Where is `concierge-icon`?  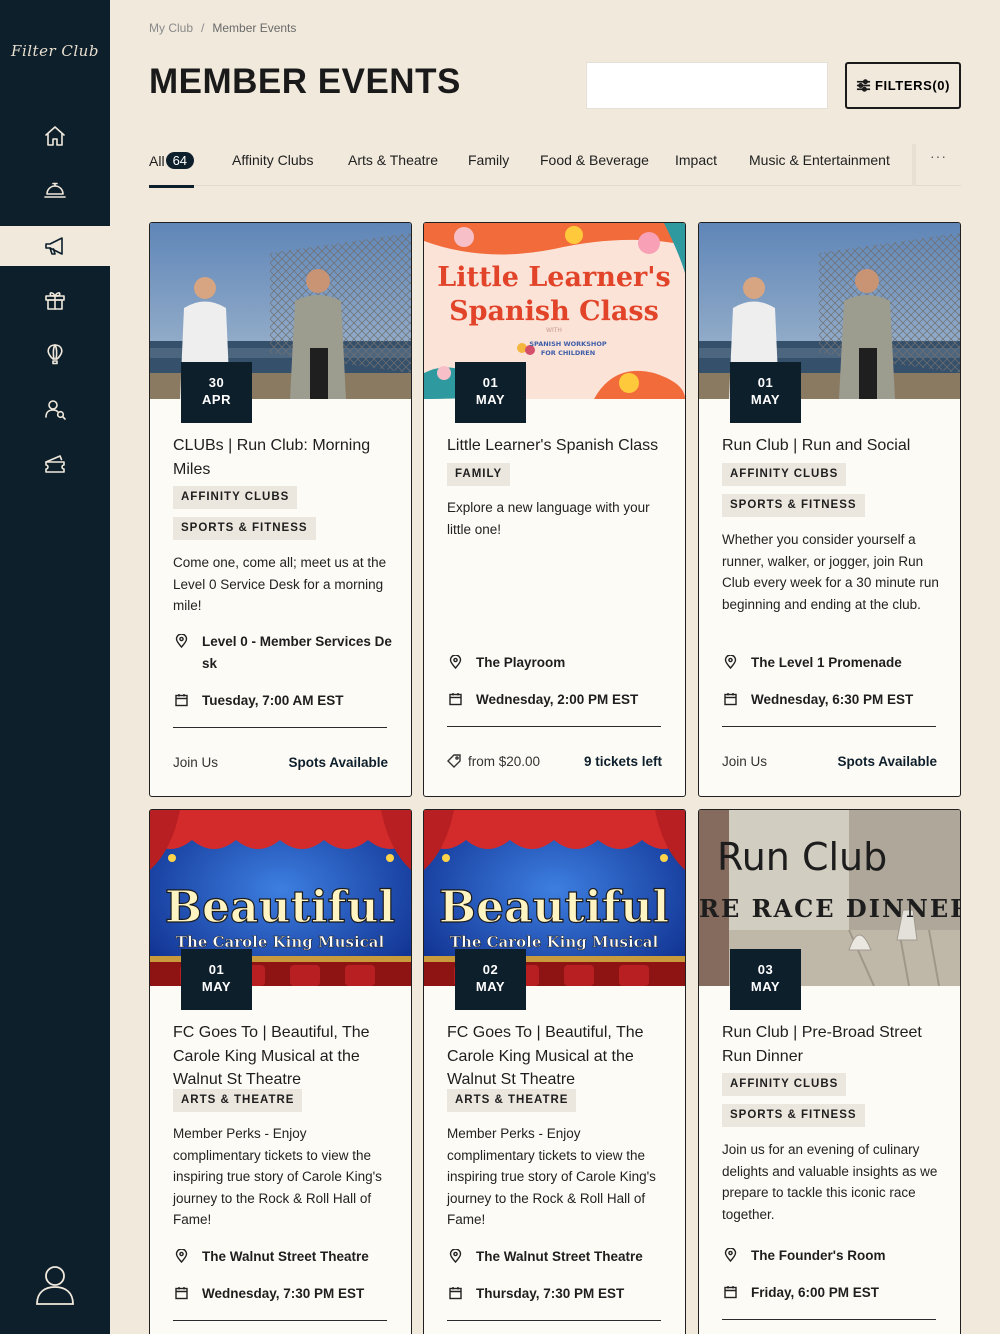 concierge-icon is located at coordinates (55, 190).